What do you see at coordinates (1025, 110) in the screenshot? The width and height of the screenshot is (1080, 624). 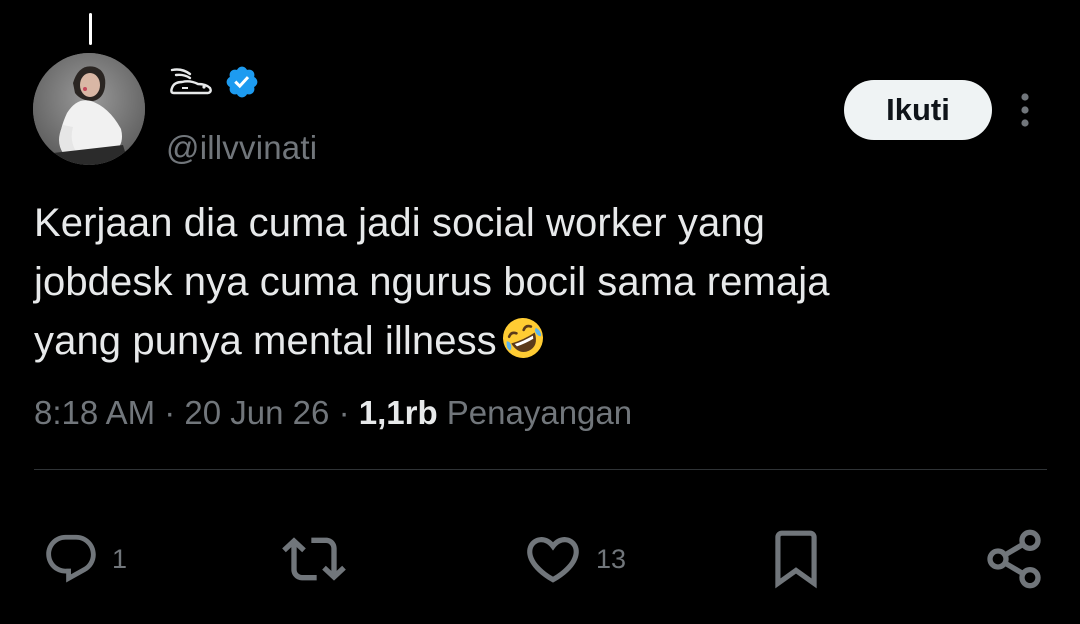 I see `more-vertical-icon` at bounding box center [1025, 110].